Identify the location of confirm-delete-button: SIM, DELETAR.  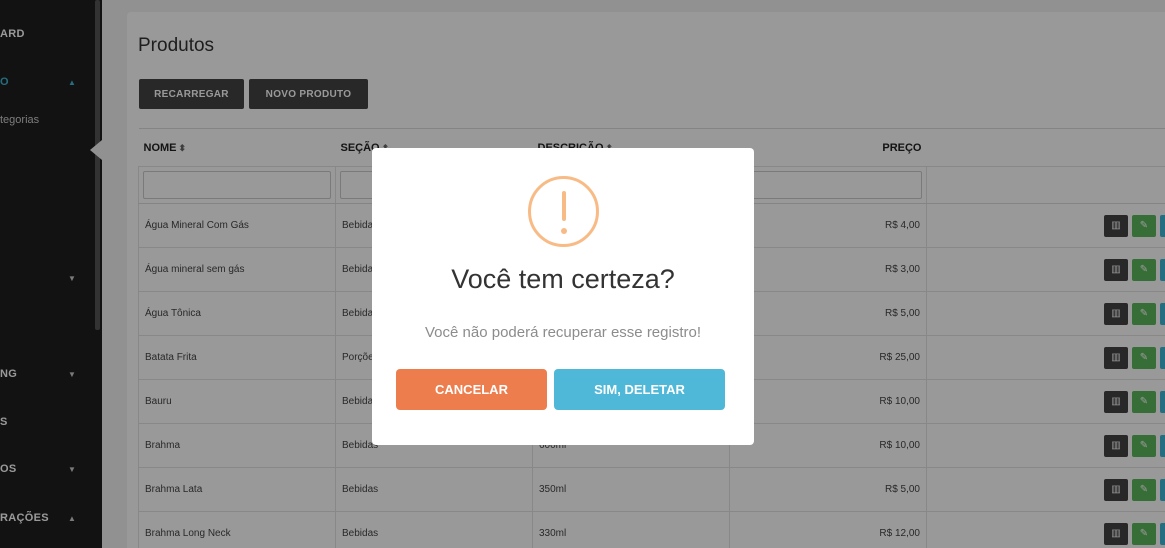
(639, 389).